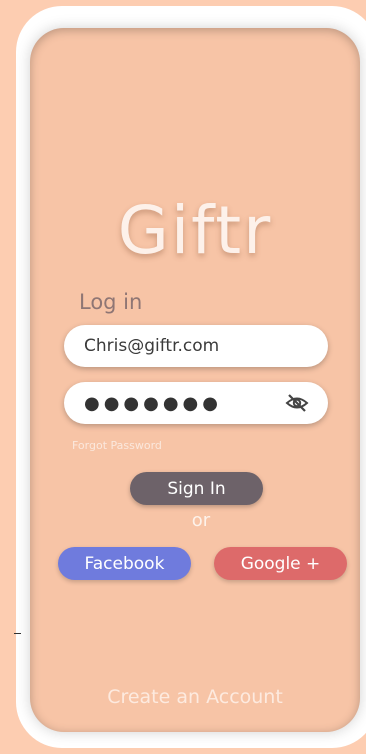 Image resolution: width=366 pixels, height=754 pixels. I want to click on email-value: Chris@giftr.com, so click(152, 346).